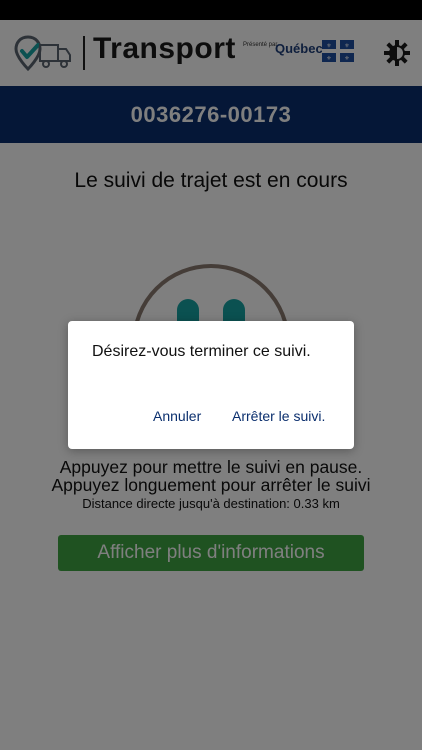 The image size is (422, 750). I want to click on dialog-message: Désirez-vous terminer ce suivi., so click(201, 351).